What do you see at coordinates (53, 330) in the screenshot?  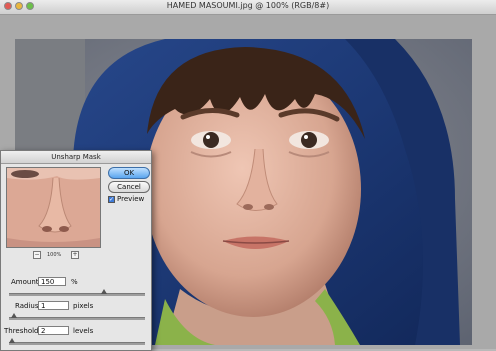 I see `threshold-input: 2` at bounding box center [53, 330].